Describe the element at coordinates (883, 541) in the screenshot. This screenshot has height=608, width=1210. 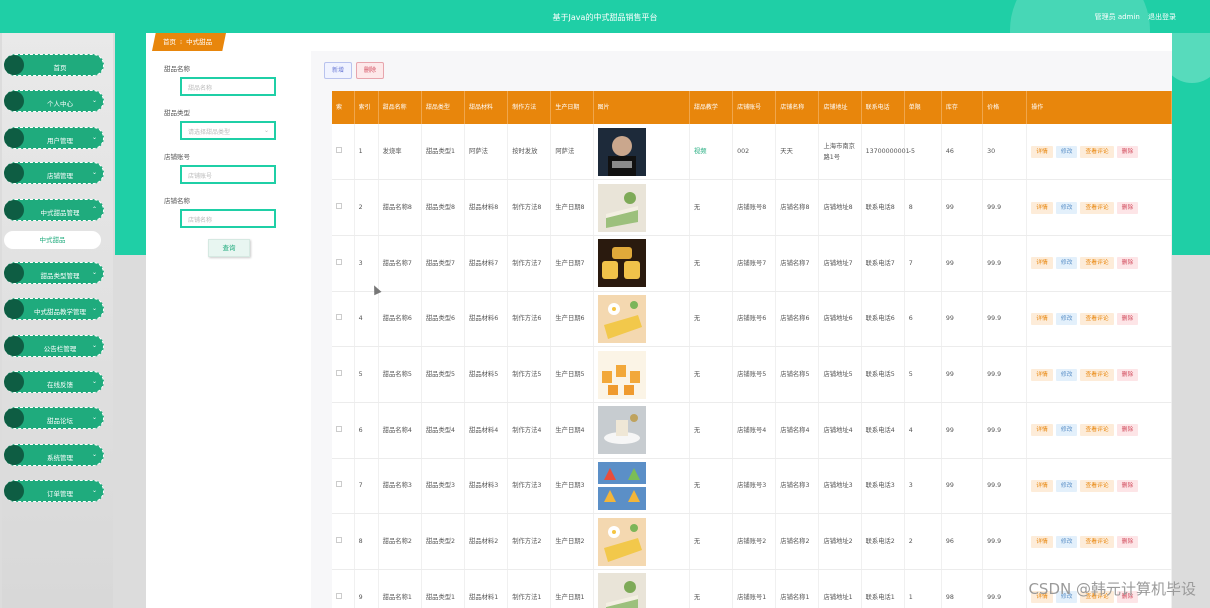
I see `cell-phone: 联系电话2` at that location.